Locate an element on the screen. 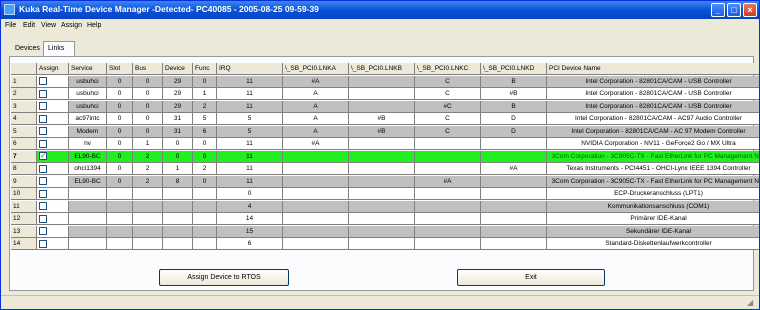 Image resolution: width=760 pixels, height=310 pixels. irq-cell: 15 is located at coordinates (250, 231).